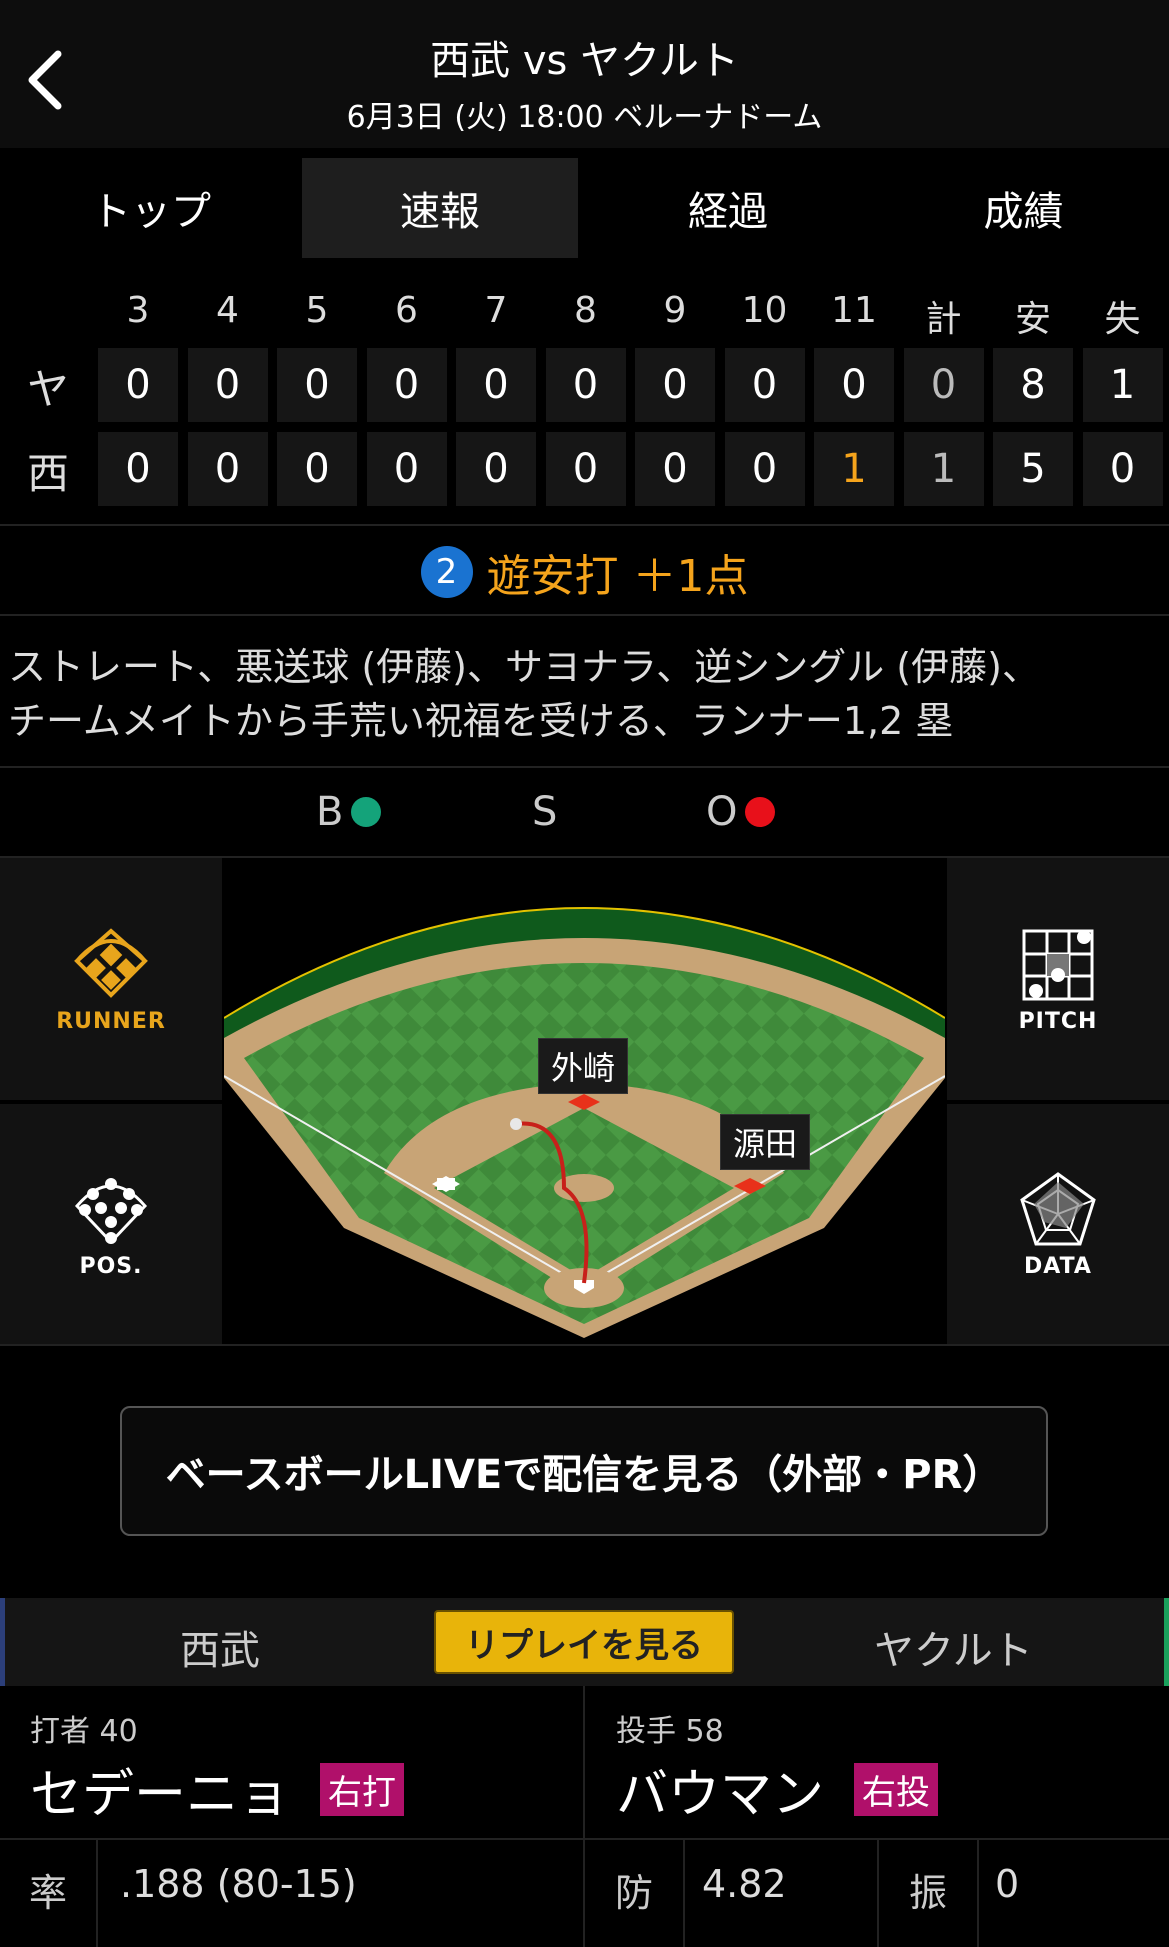  I want to click on replay-button: リプレイを見る, so click(584, 1642).